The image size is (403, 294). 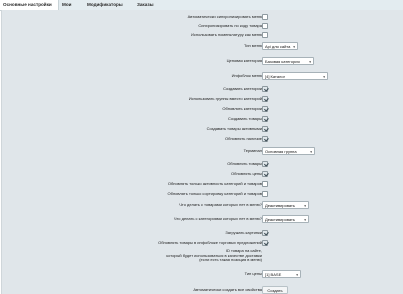 What do you see at coordinates (282, 61) in the screenshot?
I see `price-category-value: Базовая категория` at bounding box center [282, 61].